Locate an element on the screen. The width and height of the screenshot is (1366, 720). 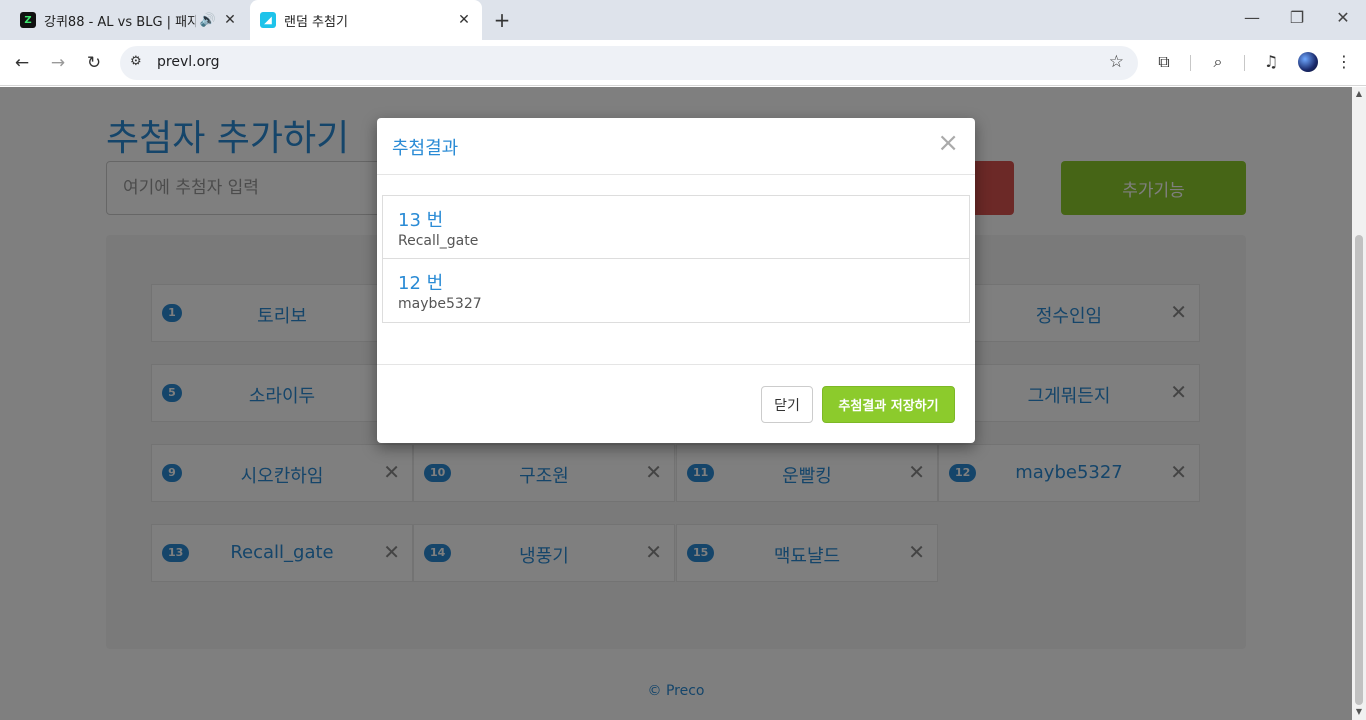
browser-tab-stream: Z 강퀴88 - AL vs BLG | 패자조 🔊 ✕ is located at coordinates (129, 20).